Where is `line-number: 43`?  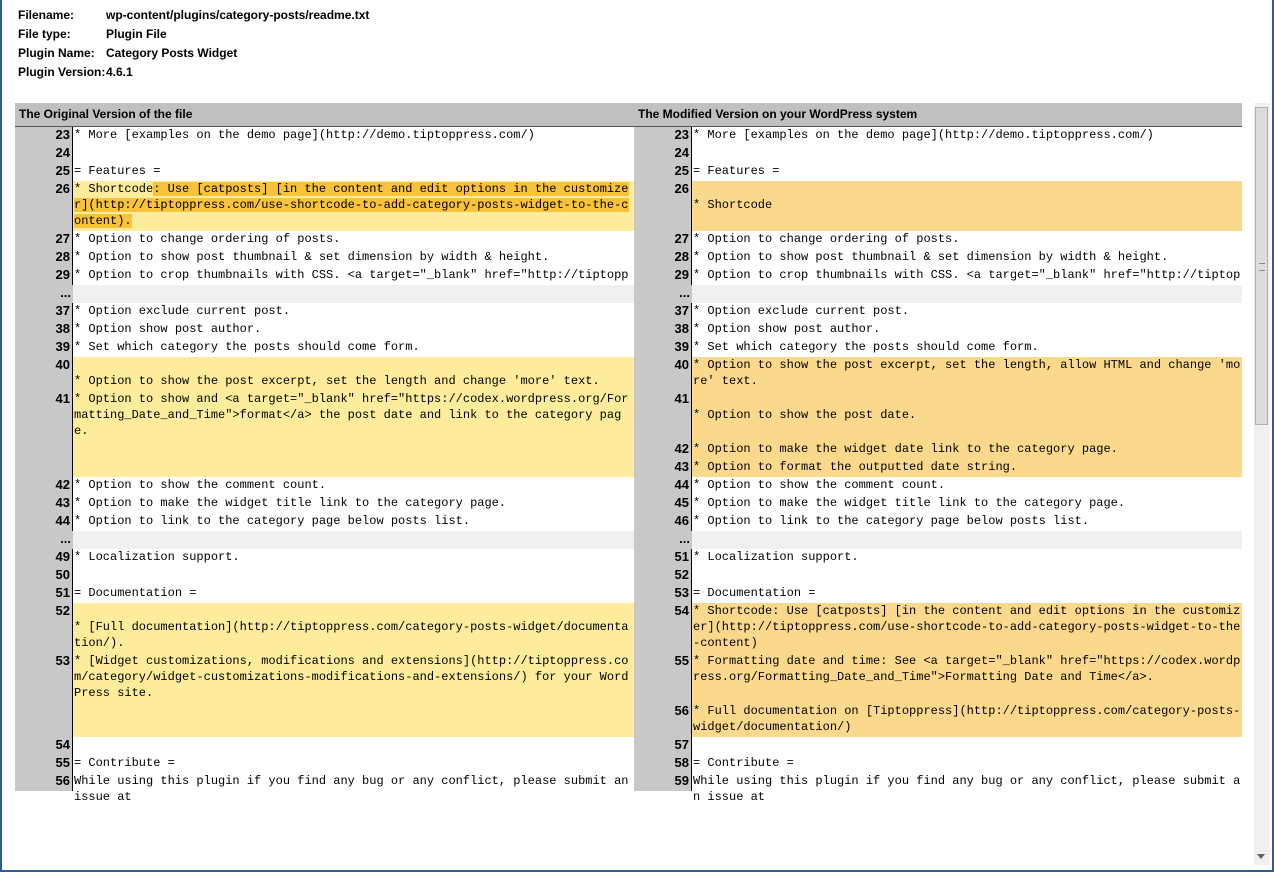
line-number: 43 is located at coordinates (62, 502).